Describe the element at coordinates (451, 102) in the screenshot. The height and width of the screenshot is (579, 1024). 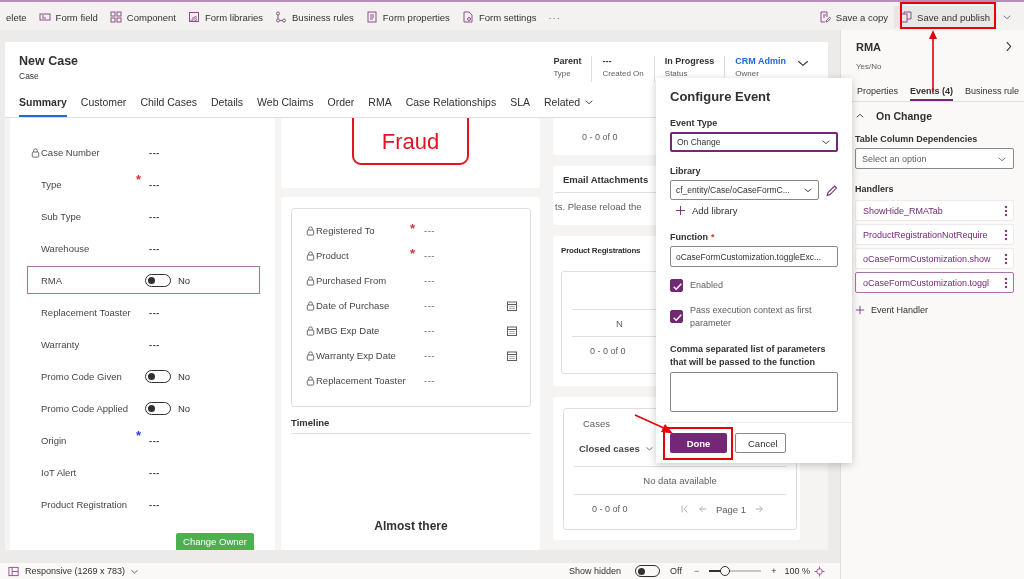
I see `tab: Case Relationships` at that location.